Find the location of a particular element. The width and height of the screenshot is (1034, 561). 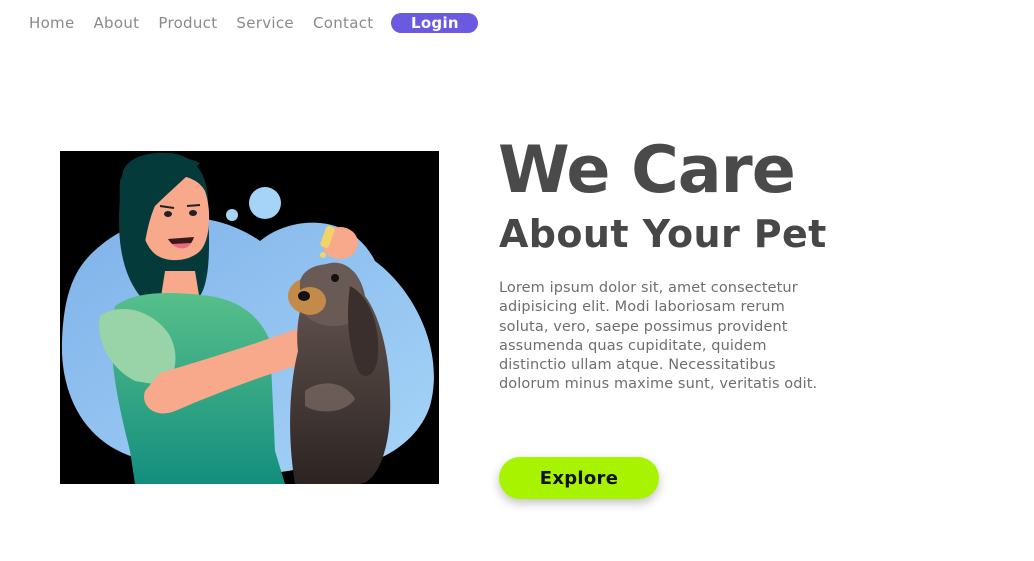

nav-link-about: About is located at coordinates (117, 23).